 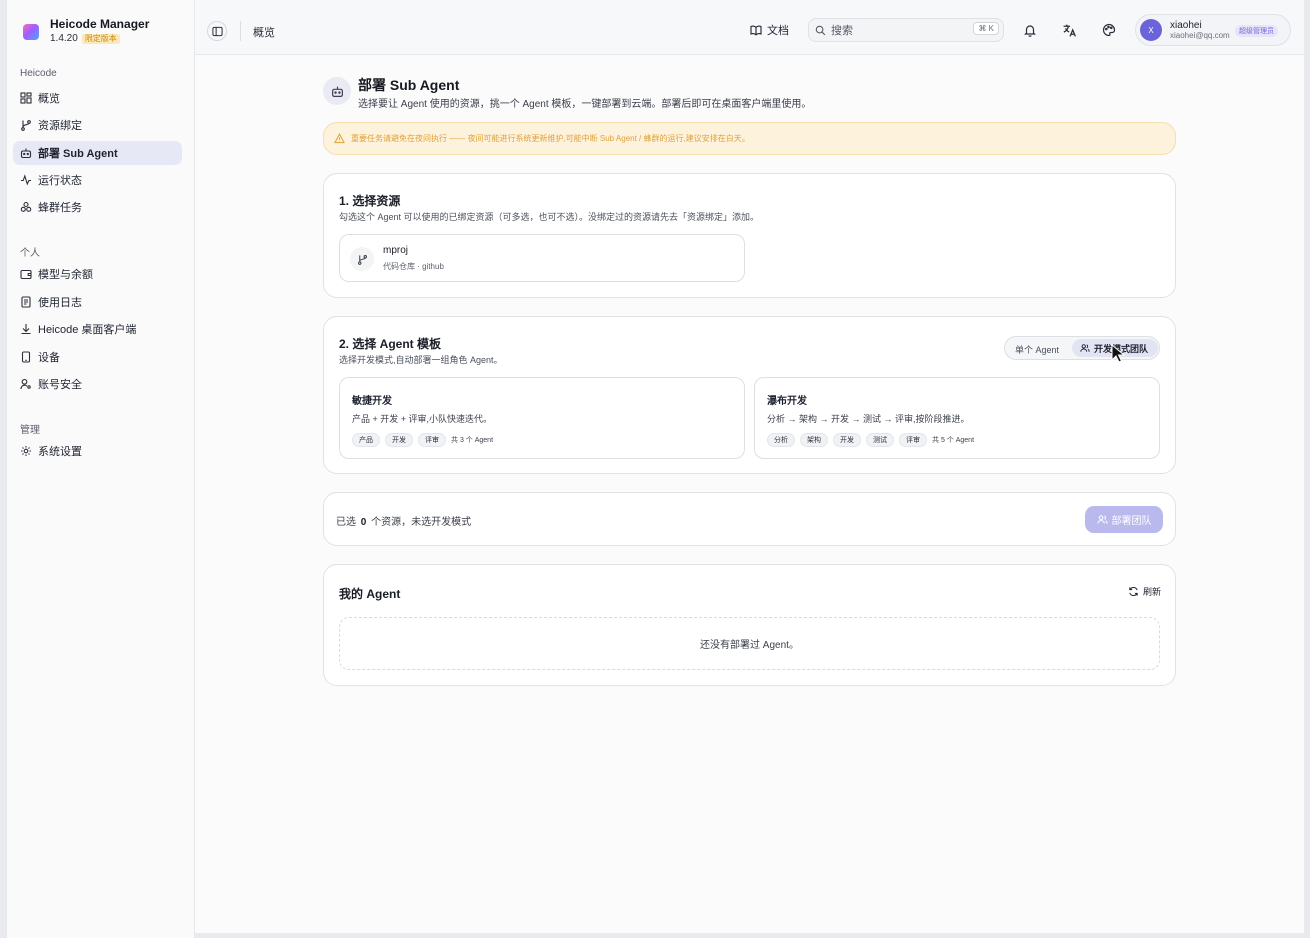 What do you see at coordinates (880, 440) in the screenshot?
I see `role-tag: 测试` at bounding box center [880, 440].